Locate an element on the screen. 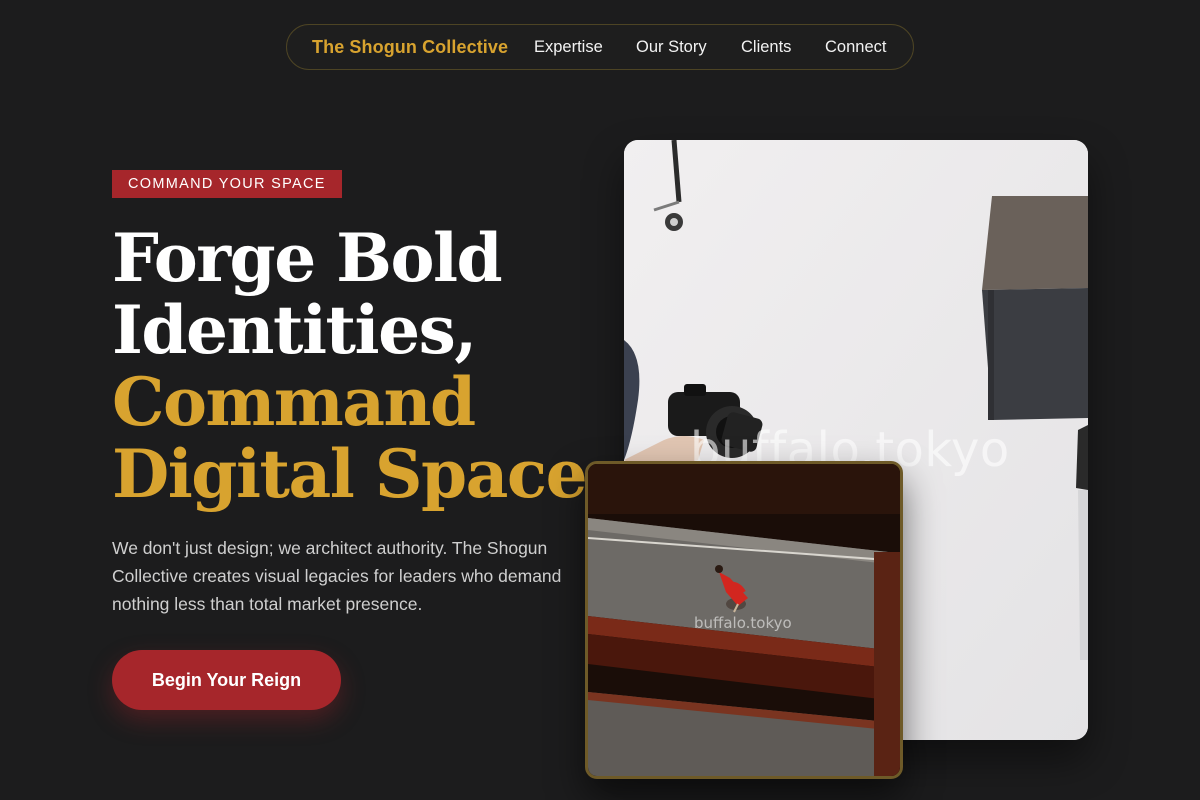 The height and width of the screenshot is (800, 1200). red-figure-photo: buffalo.tokyo is located at coordinates (744, 620).